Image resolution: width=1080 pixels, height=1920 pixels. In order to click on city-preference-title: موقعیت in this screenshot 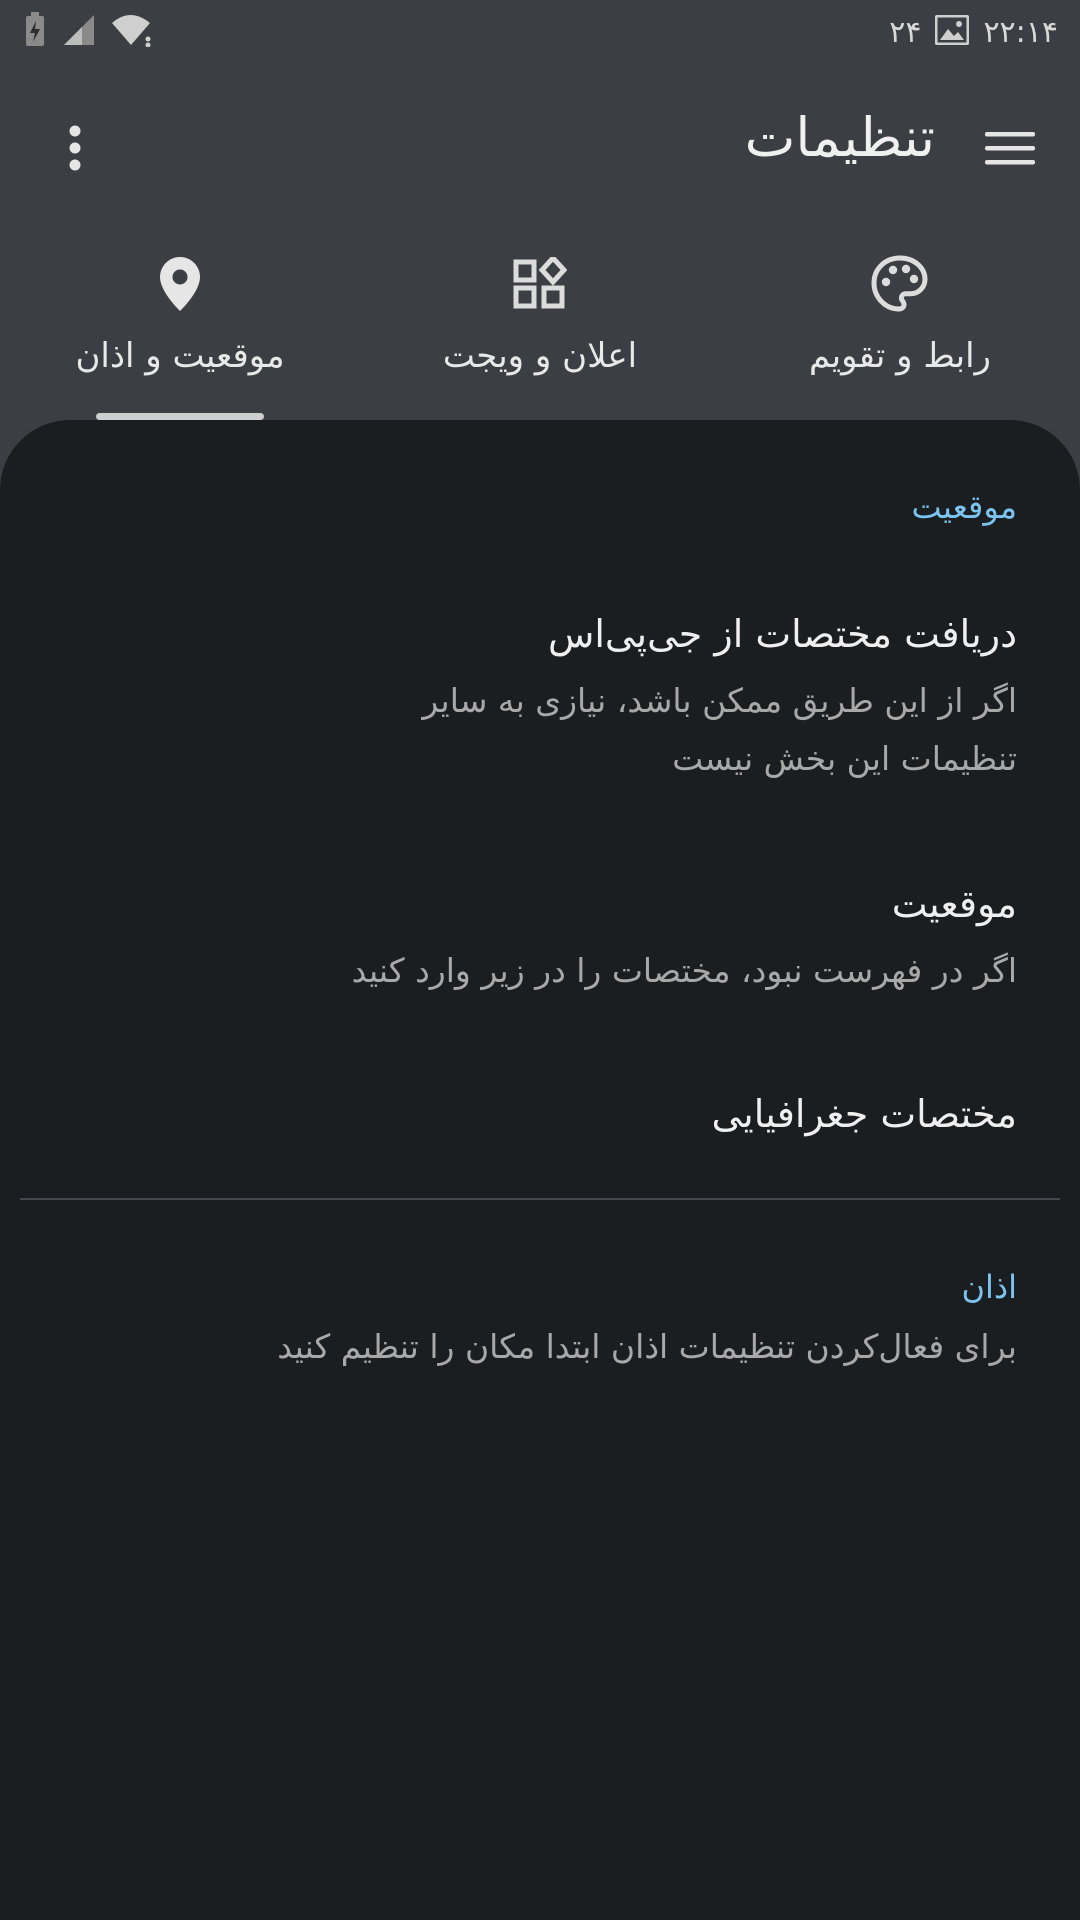, I will do `click(954, 904)`.